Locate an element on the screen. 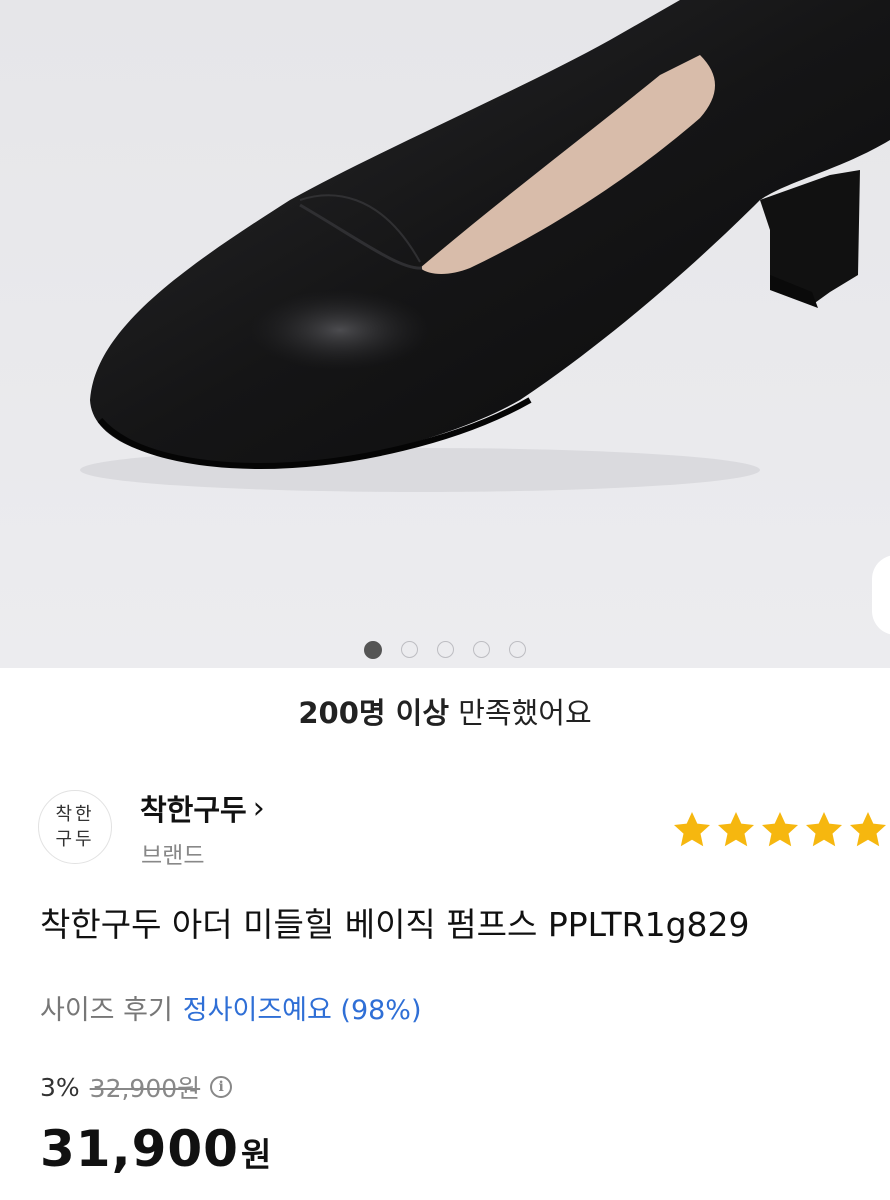 This screenshot has height=1200, width=890. satisfaction-count: 200명 이상 is located at coordinates (374, 713).